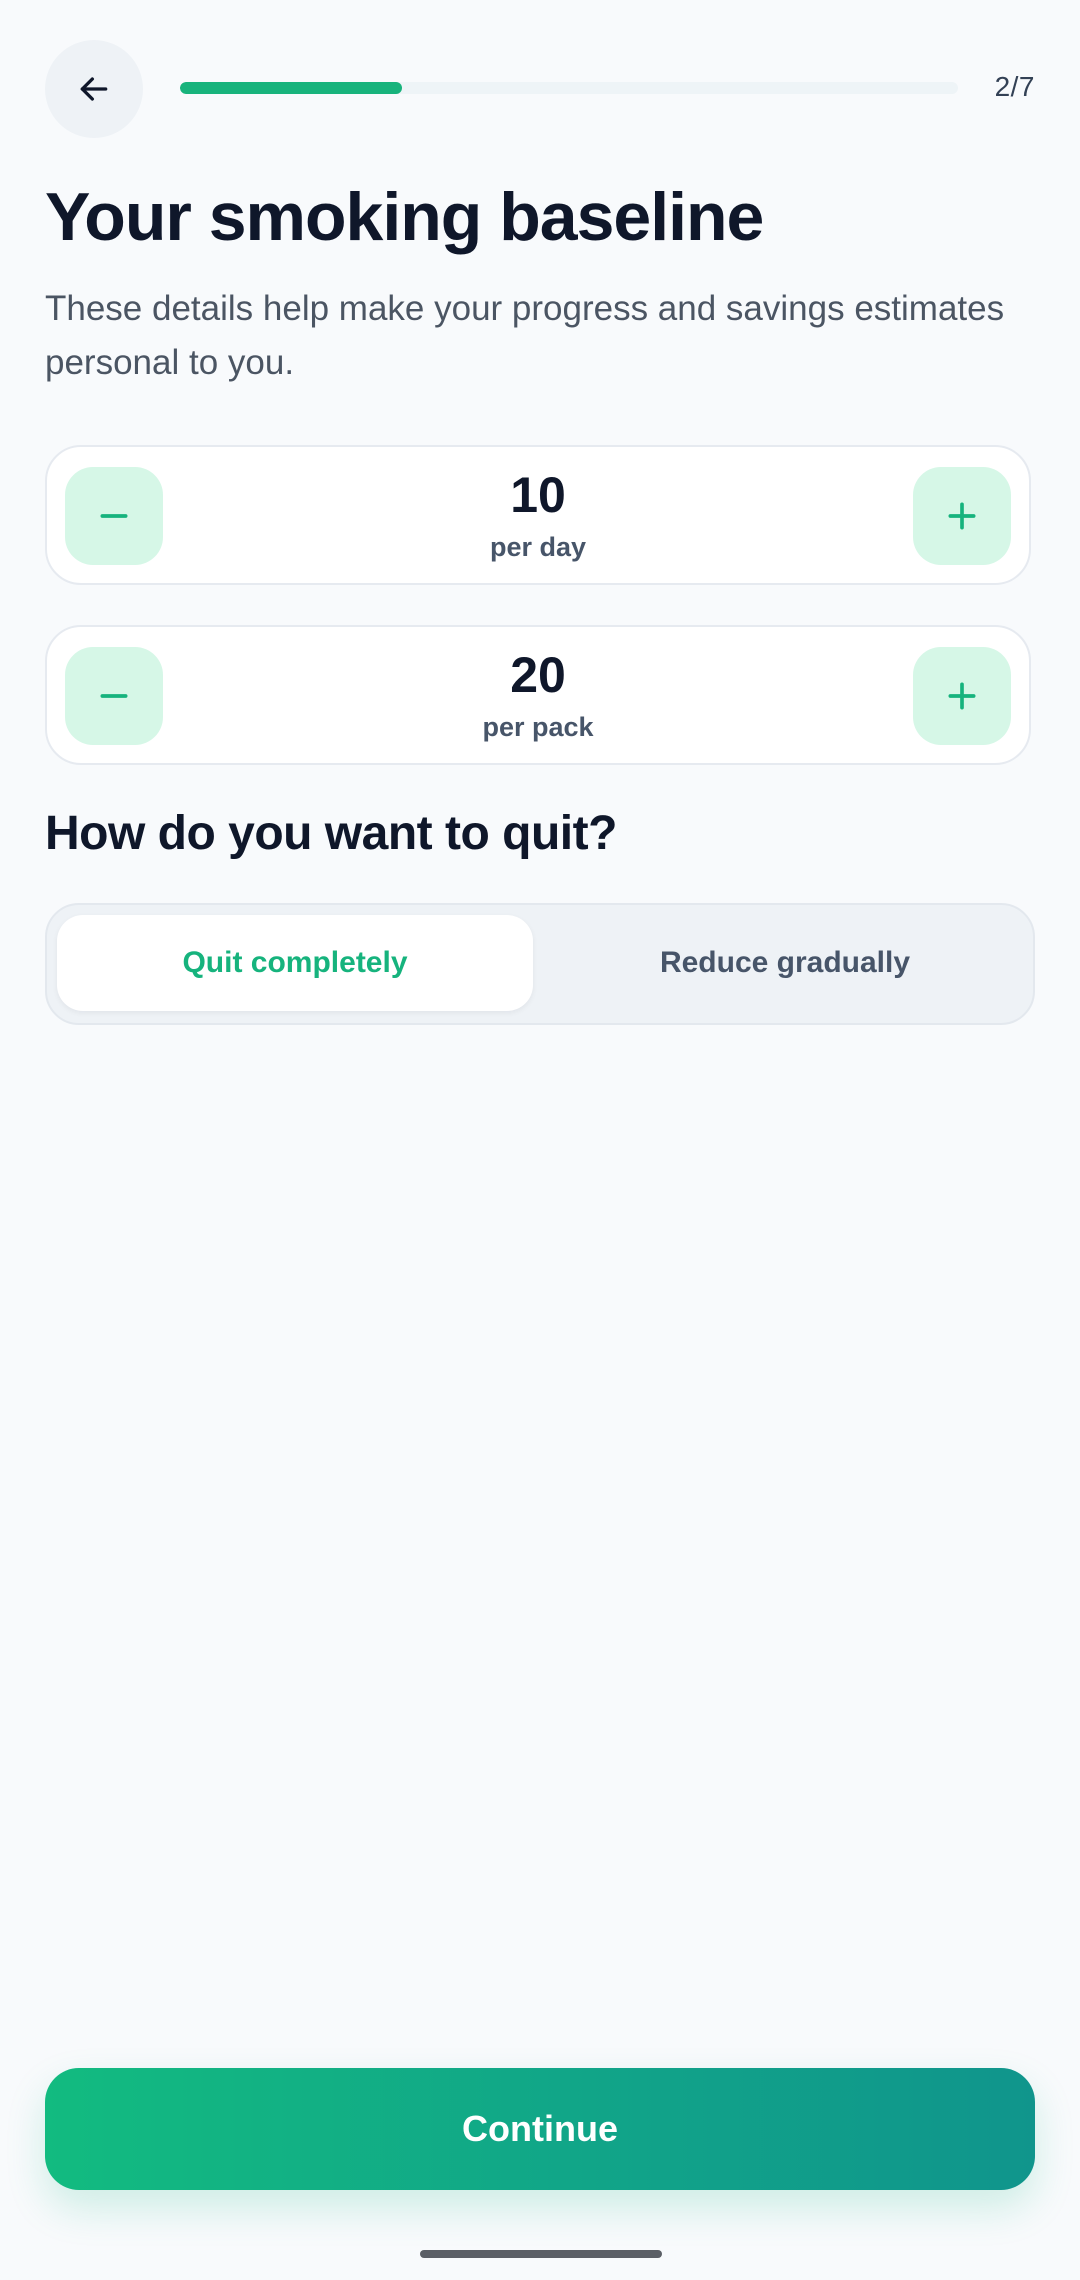  I want to click on quit-method-title: How do you want to quit?, so click(331, 833).